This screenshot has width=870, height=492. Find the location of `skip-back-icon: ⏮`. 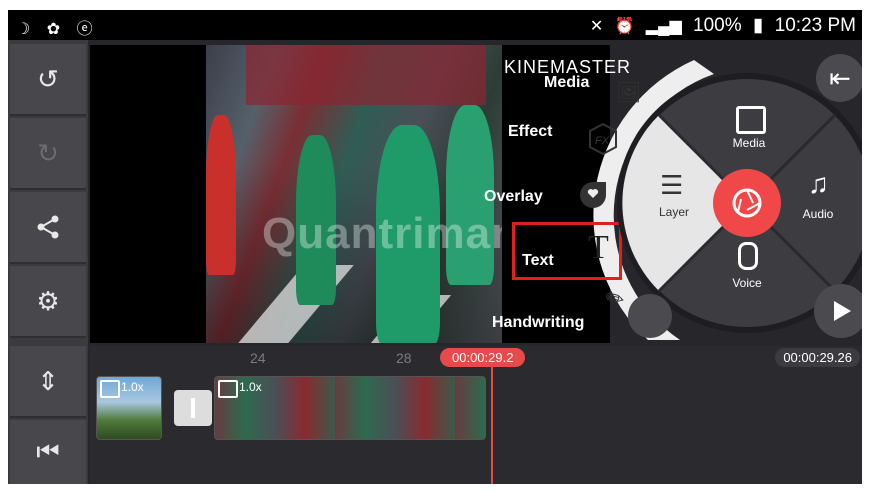

skip-back-icon: ⏮ is located at coordinates (48, 451).